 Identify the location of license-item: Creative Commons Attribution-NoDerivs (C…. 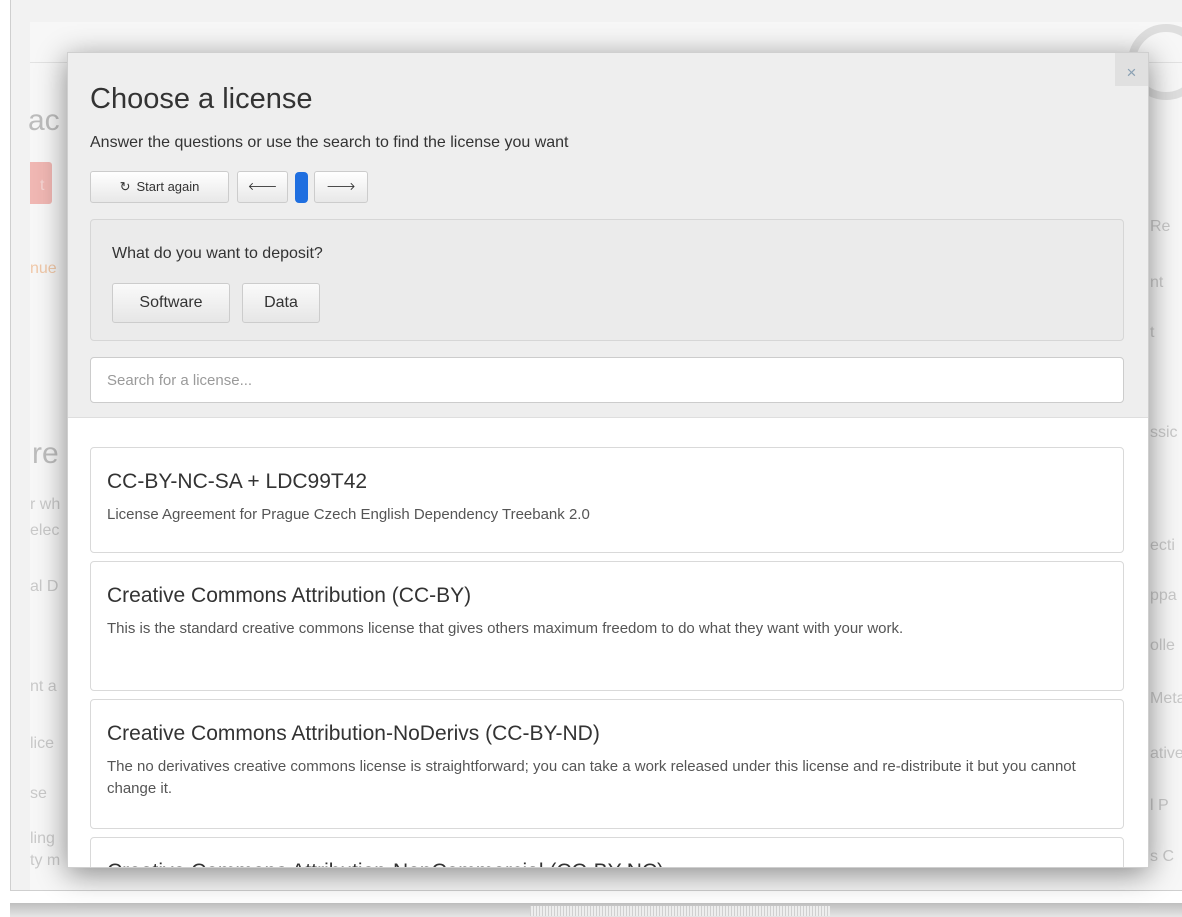
(607, 764).